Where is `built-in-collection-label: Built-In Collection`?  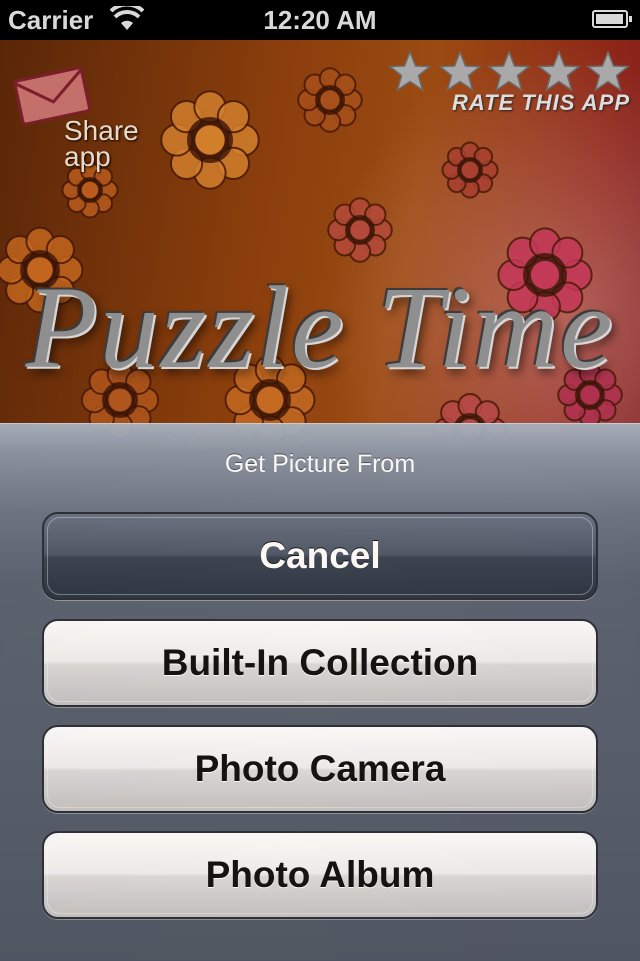 built-in-collection-label: Built-In Collection is located at coordinates (320, 662).